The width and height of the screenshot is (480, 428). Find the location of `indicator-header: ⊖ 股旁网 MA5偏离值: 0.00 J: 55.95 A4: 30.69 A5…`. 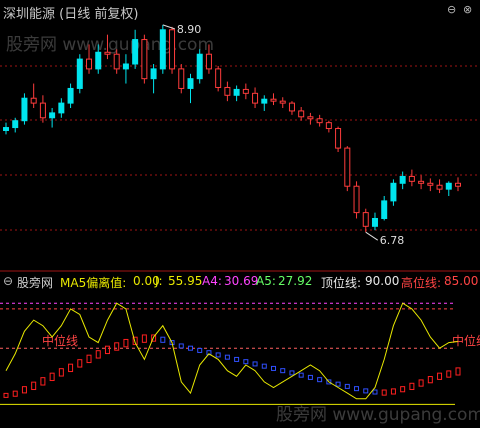

indicator-header: ⊖ 股旁网 MA5偏离值: 0.00 J: 55.95 A4: 30.69 A5… is located at coordinates (240, 281).